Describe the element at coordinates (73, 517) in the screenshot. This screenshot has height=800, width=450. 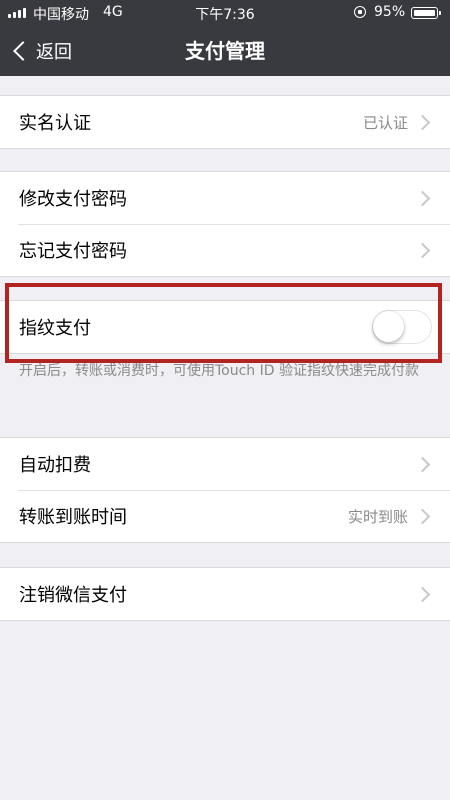
I see `row-transfer-time-label: 转账到账时间` at that location.